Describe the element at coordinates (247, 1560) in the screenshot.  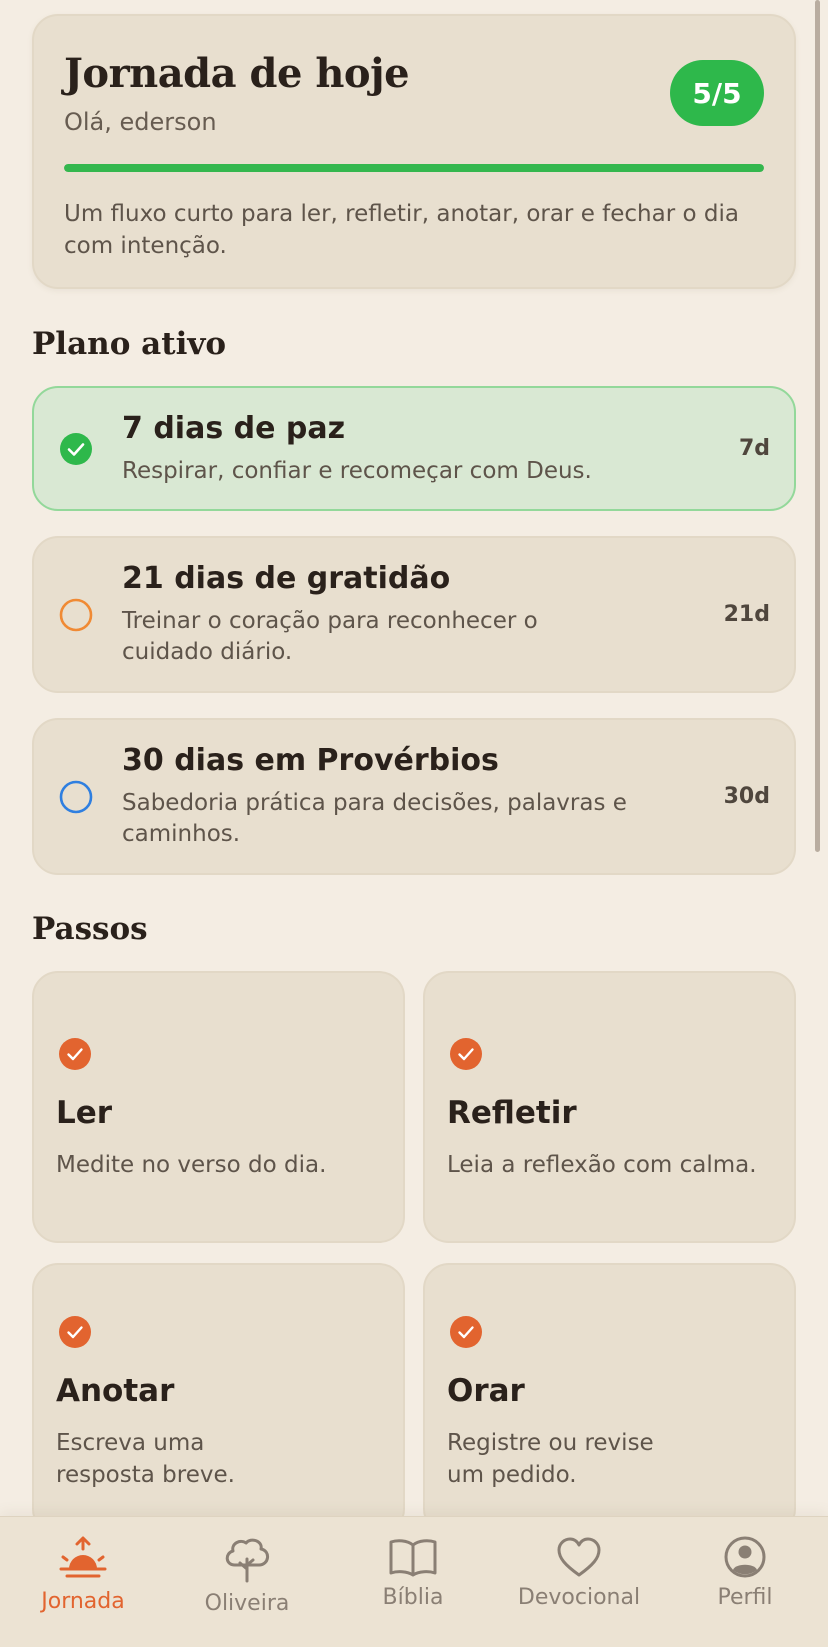
I see `tree-icon` at that location.